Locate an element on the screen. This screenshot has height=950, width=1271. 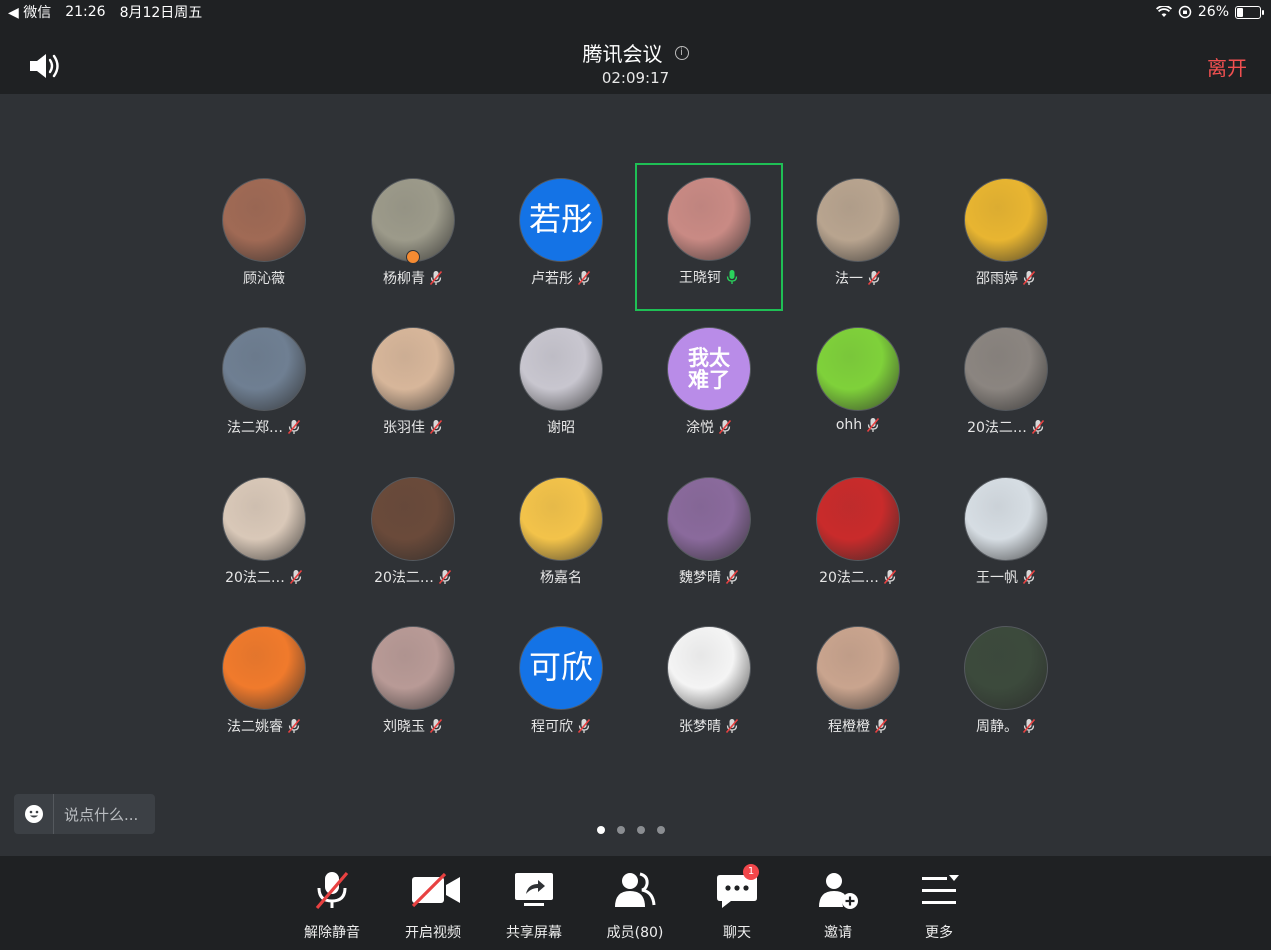
participant-name: 法一 is located at coordinates (849, 279).